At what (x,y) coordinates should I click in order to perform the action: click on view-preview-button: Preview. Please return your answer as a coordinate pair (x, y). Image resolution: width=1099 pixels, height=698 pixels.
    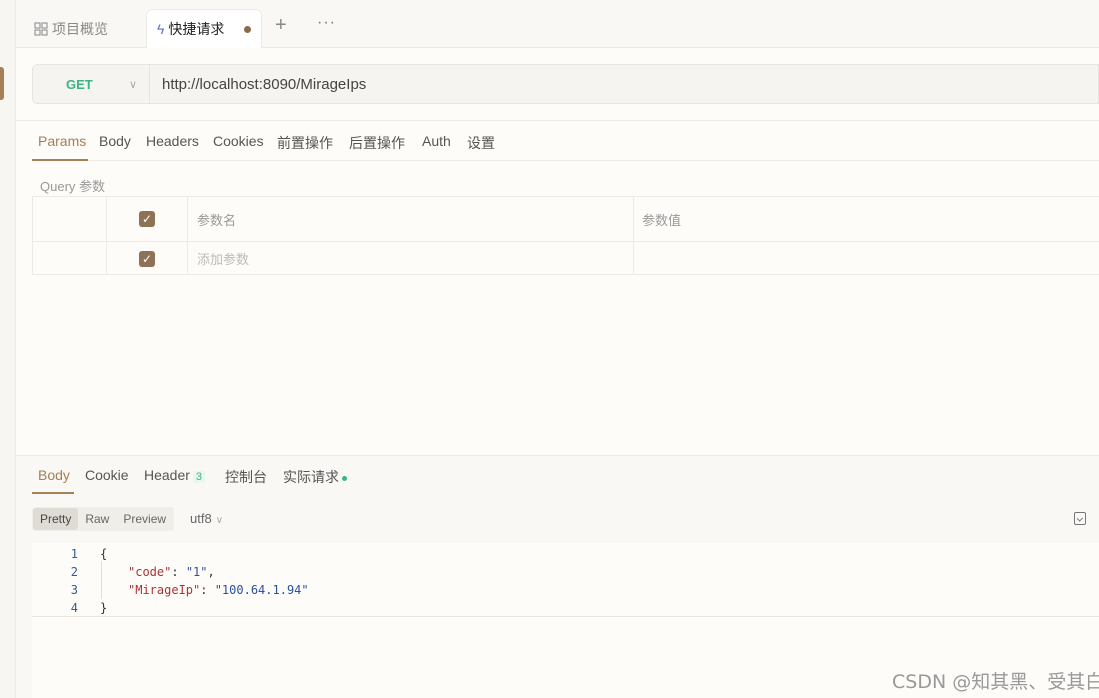
    Looking at the image, I should click on (144, 519).